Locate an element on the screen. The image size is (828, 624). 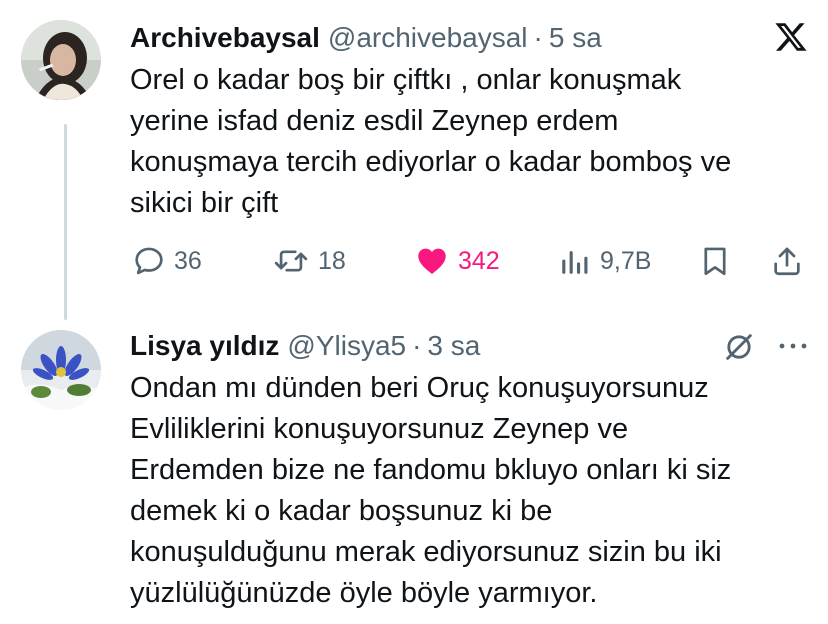
tweet-time: 5 sa is located at coordinates (575, 38).